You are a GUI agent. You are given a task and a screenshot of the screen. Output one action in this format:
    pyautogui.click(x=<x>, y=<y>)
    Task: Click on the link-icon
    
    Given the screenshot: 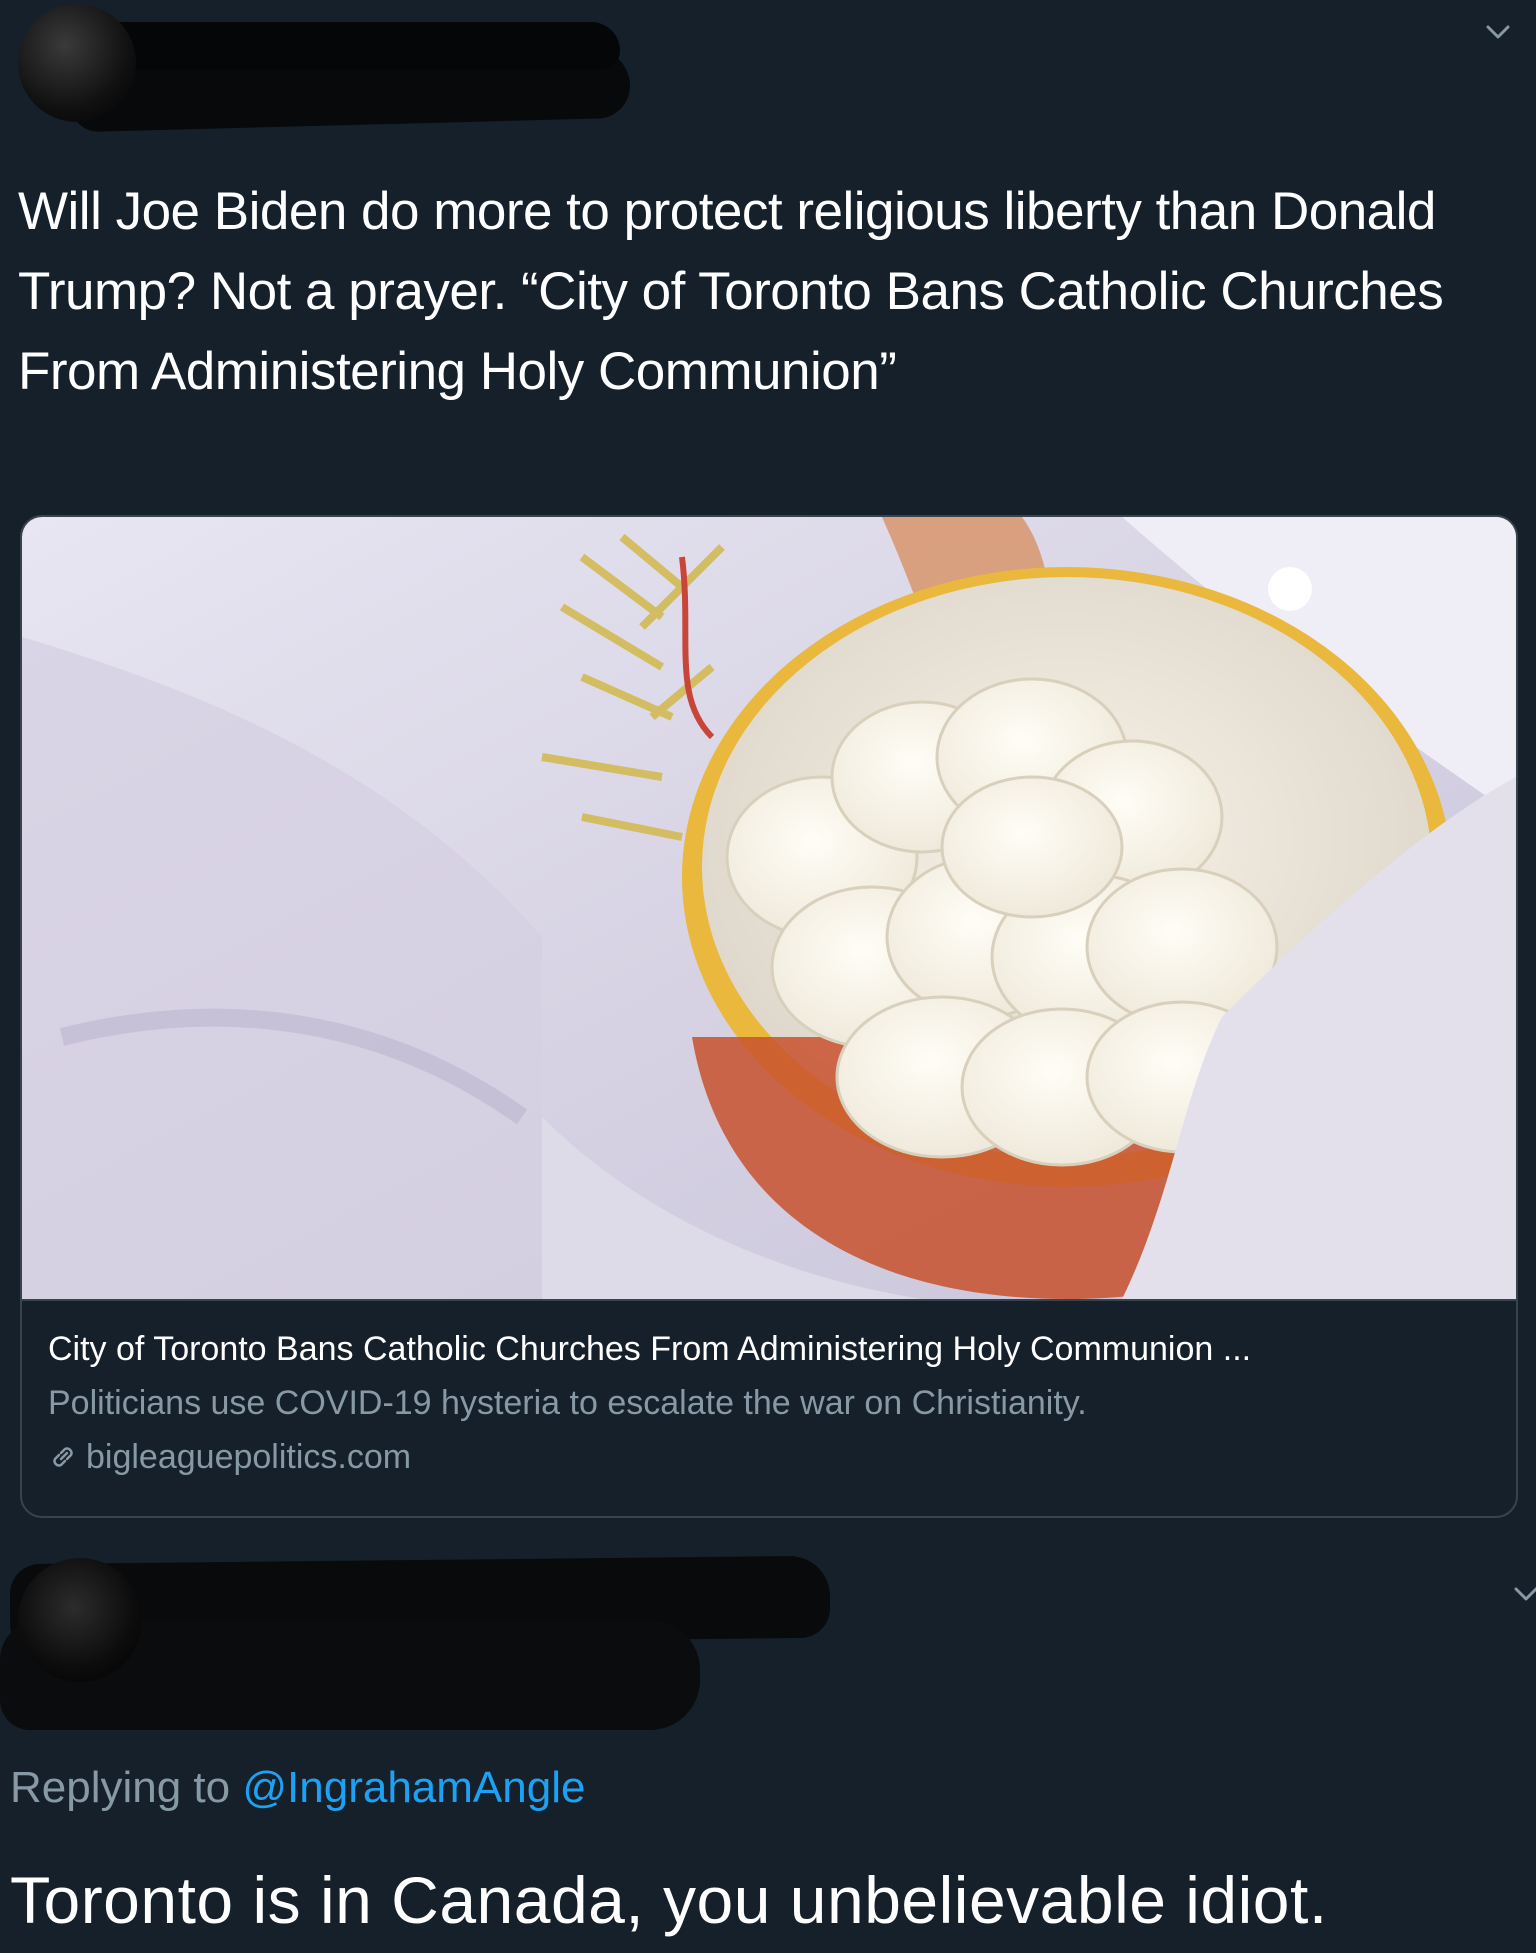 What is the action you would take?
    pyautogui.click(x=63, y=1457)
    